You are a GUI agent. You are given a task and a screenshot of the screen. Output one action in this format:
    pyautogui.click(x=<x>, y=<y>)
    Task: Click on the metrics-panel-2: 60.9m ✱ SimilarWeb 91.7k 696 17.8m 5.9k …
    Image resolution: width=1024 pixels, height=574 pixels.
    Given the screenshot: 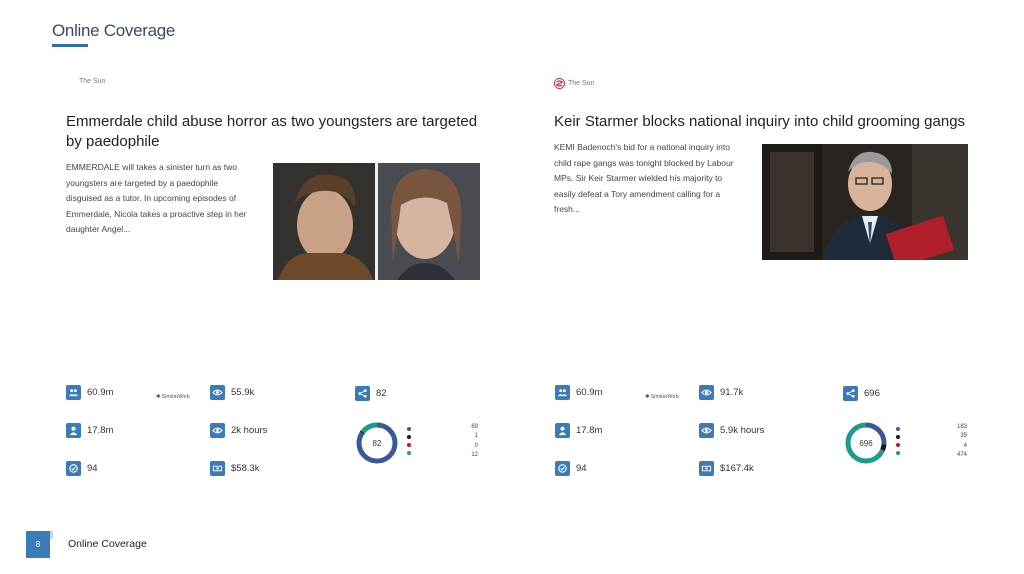 What is the action you would take?
    pyautogui.click(x=775, y=433)
    